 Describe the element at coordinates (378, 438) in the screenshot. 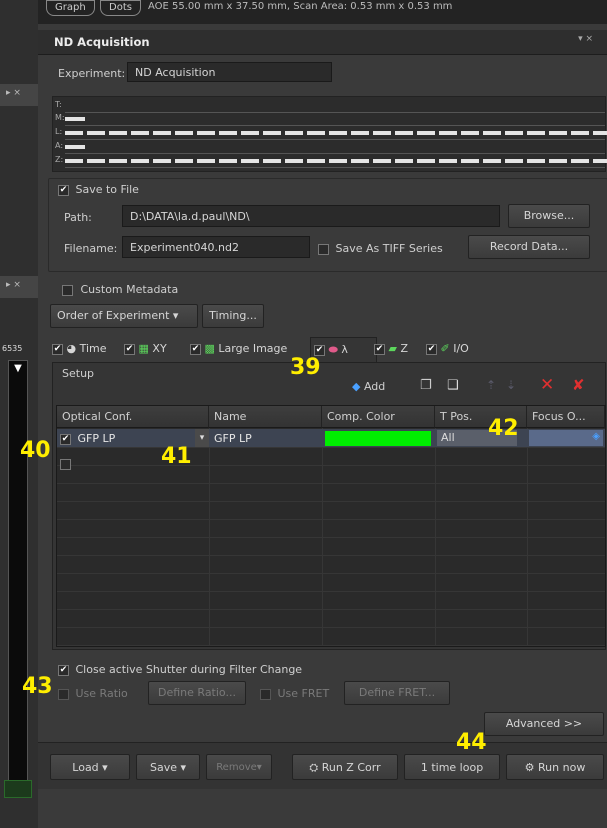

I see `comp-color-swatch` at that location.